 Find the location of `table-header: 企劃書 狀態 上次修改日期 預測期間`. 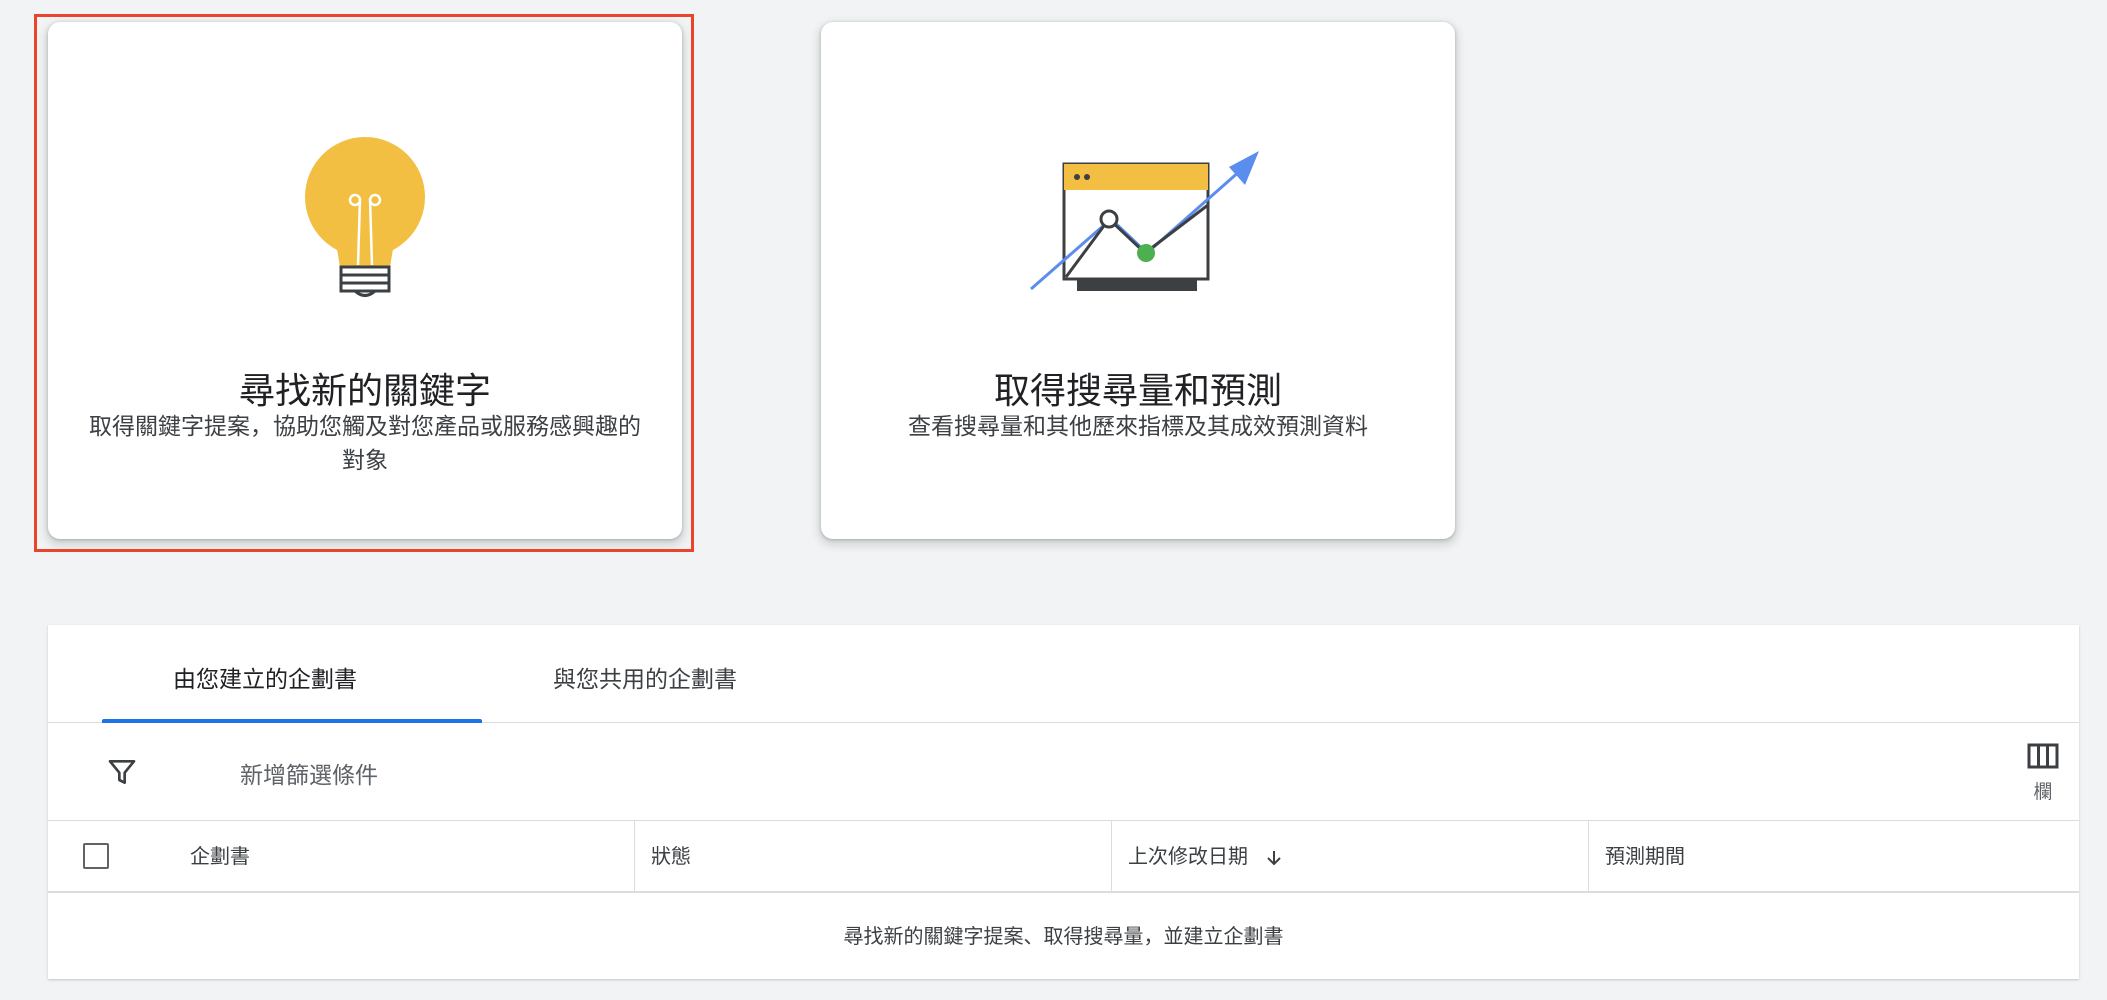

table-header: 企劃書 狀態 上次修改日期 預測期間 is located at coordinates (1063, 857).